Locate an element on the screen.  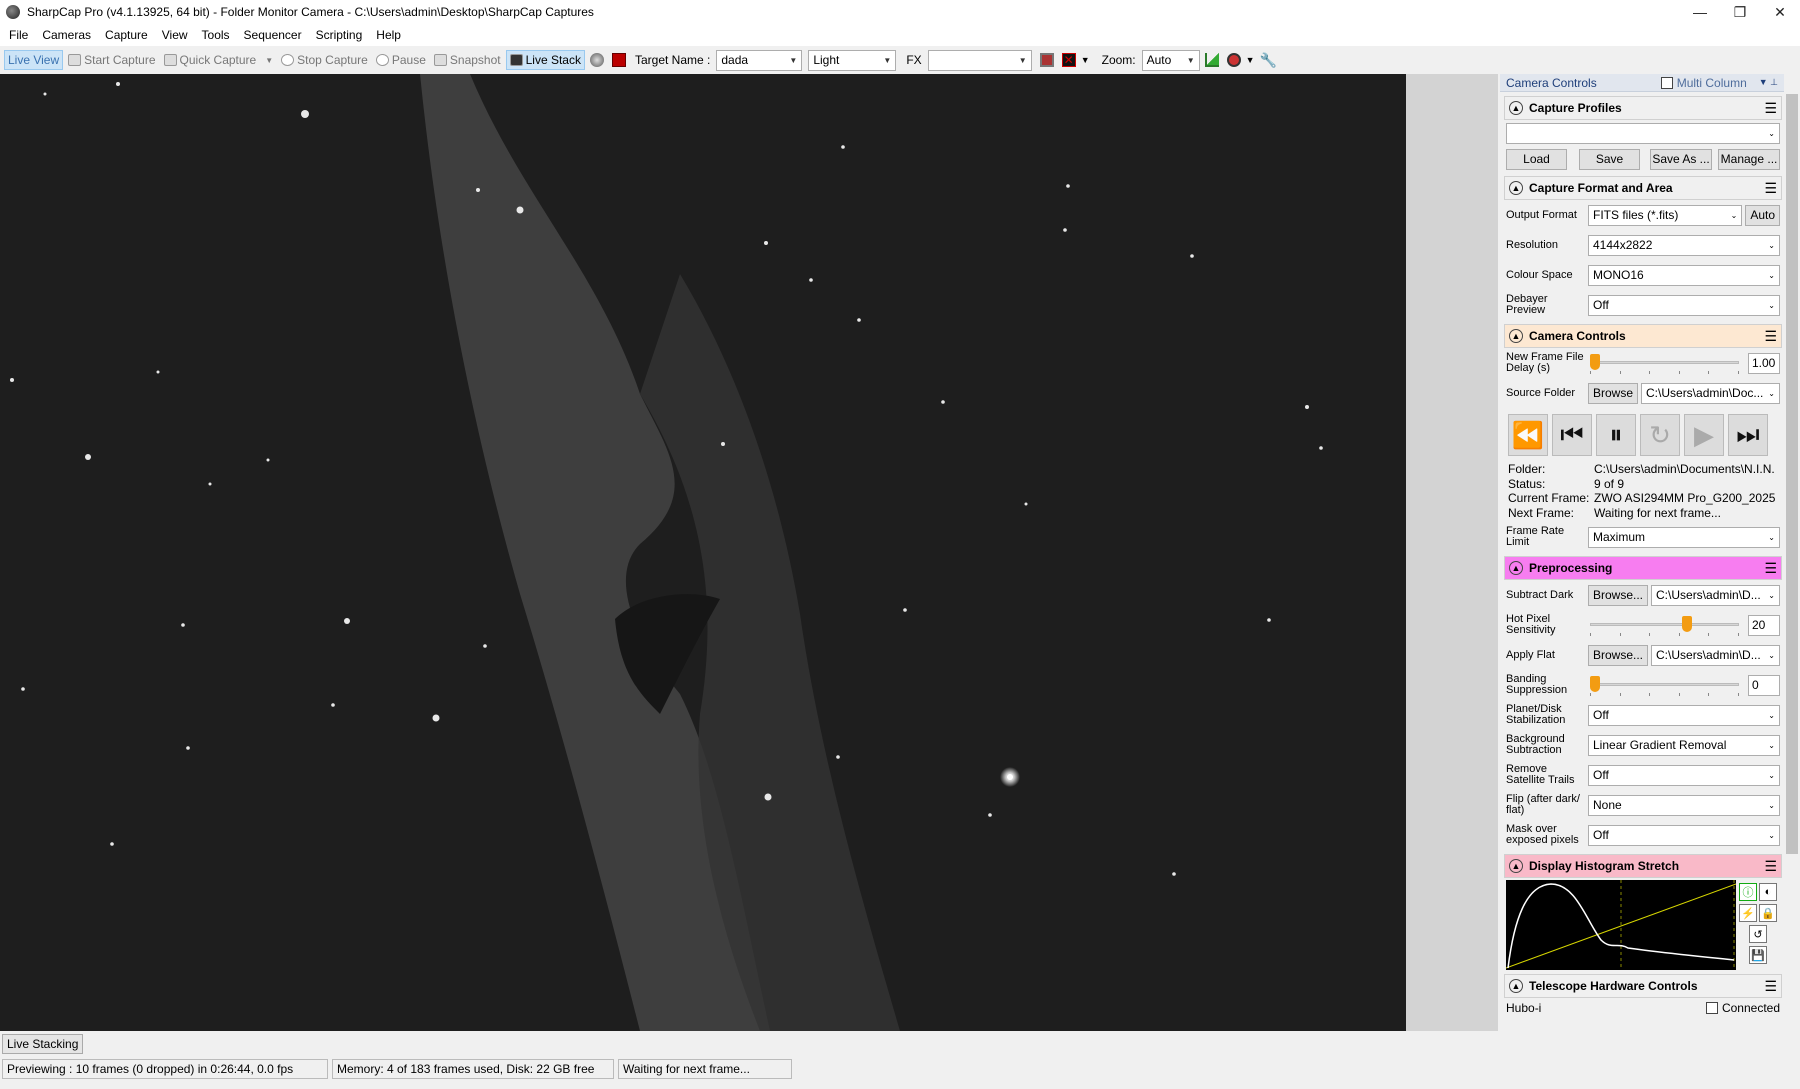
close-button: ✕ is located at coordinates (1780, 12).